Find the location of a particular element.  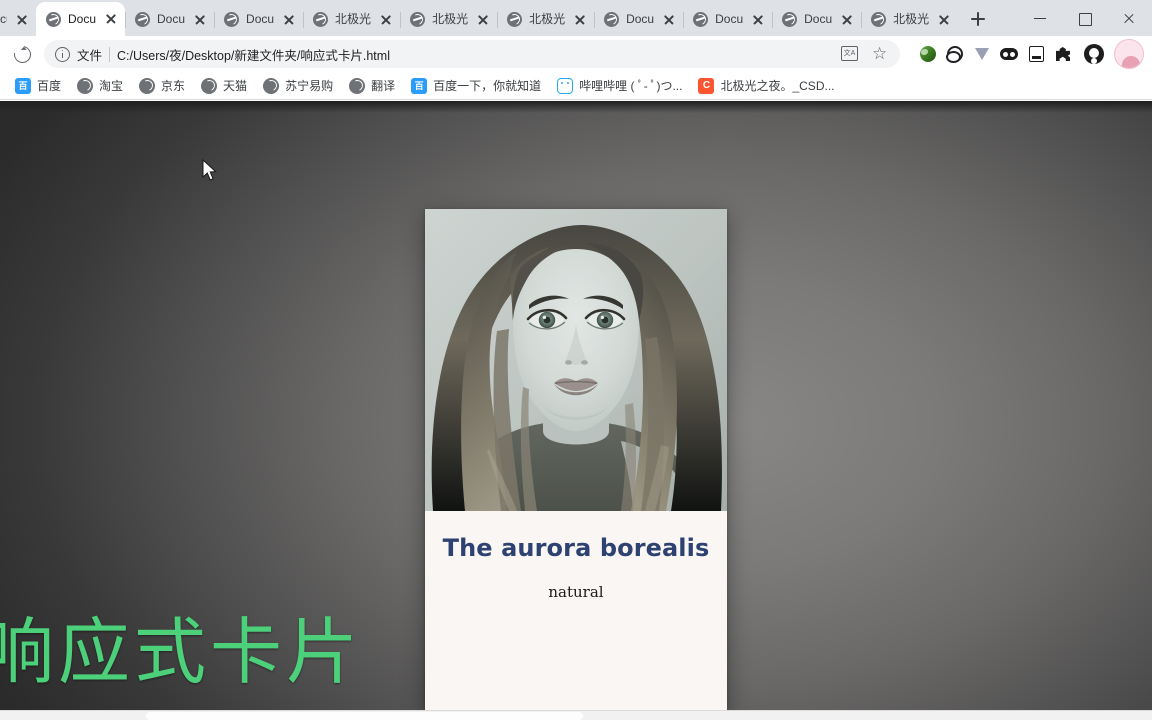

reload-icon is located at coordinates (22, 54).